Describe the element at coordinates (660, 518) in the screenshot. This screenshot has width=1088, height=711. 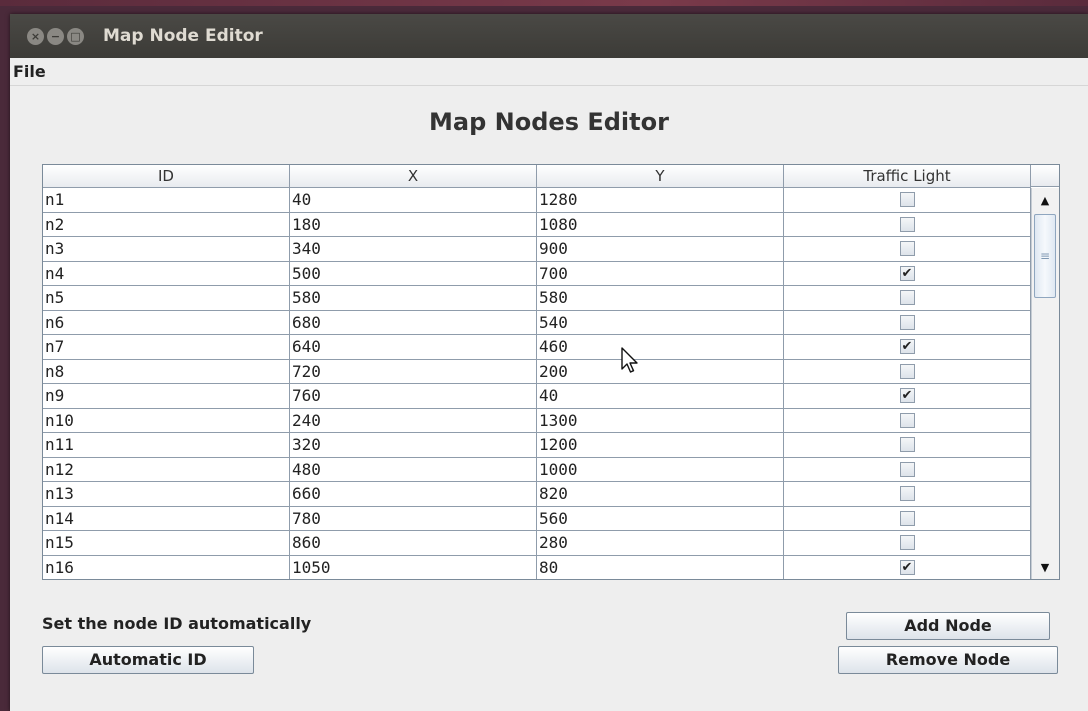
I see `cell-y: 560` at that location.